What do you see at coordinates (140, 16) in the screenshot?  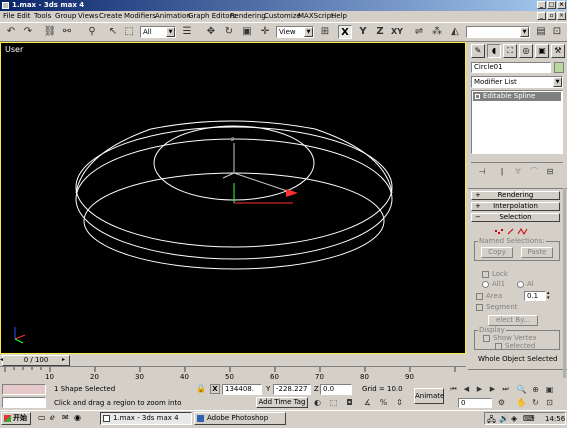 I see `menu-modifiers: Modifiers` at bounding box center [140, 16].